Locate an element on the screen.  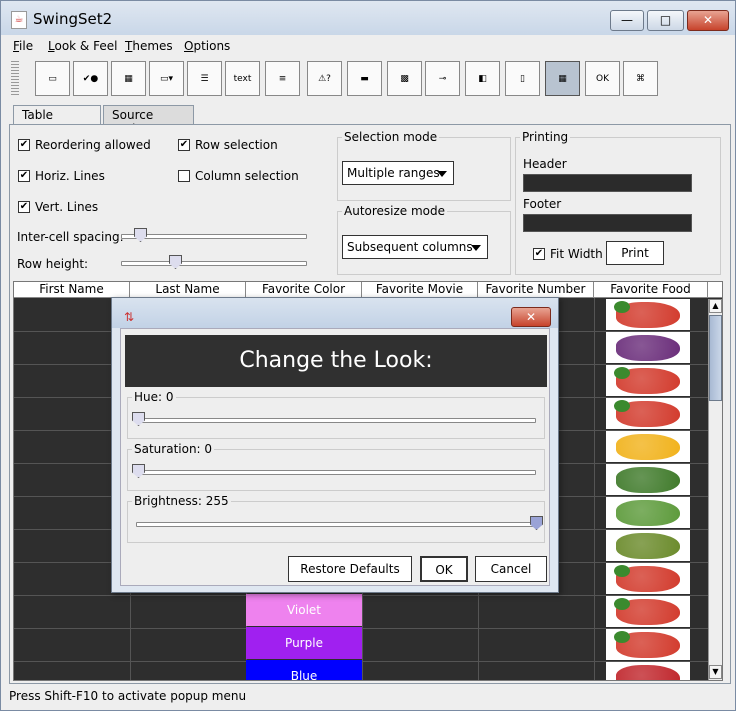
col-header-favorite-number: Favorite Number is located at coordinates (536, 290).